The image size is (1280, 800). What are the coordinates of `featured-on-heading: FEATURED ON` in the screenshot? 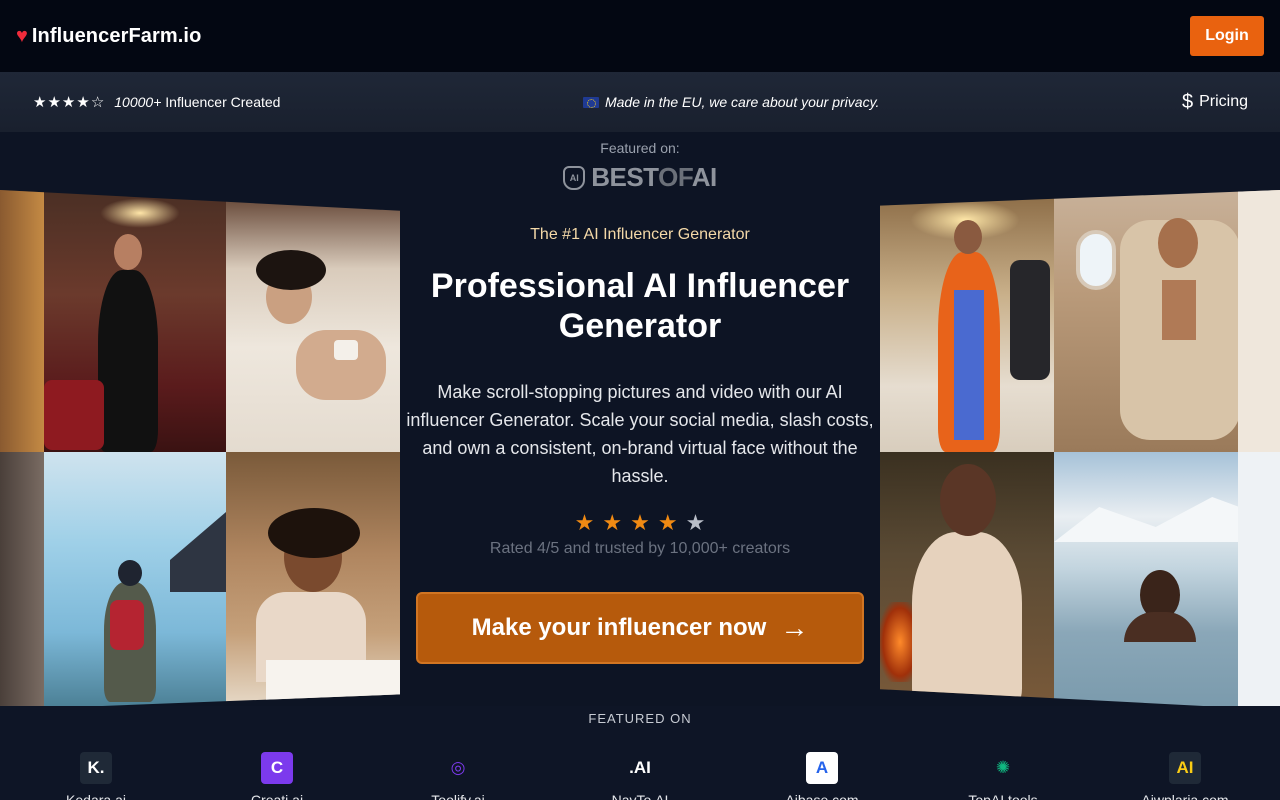 It's located at (640, 718).